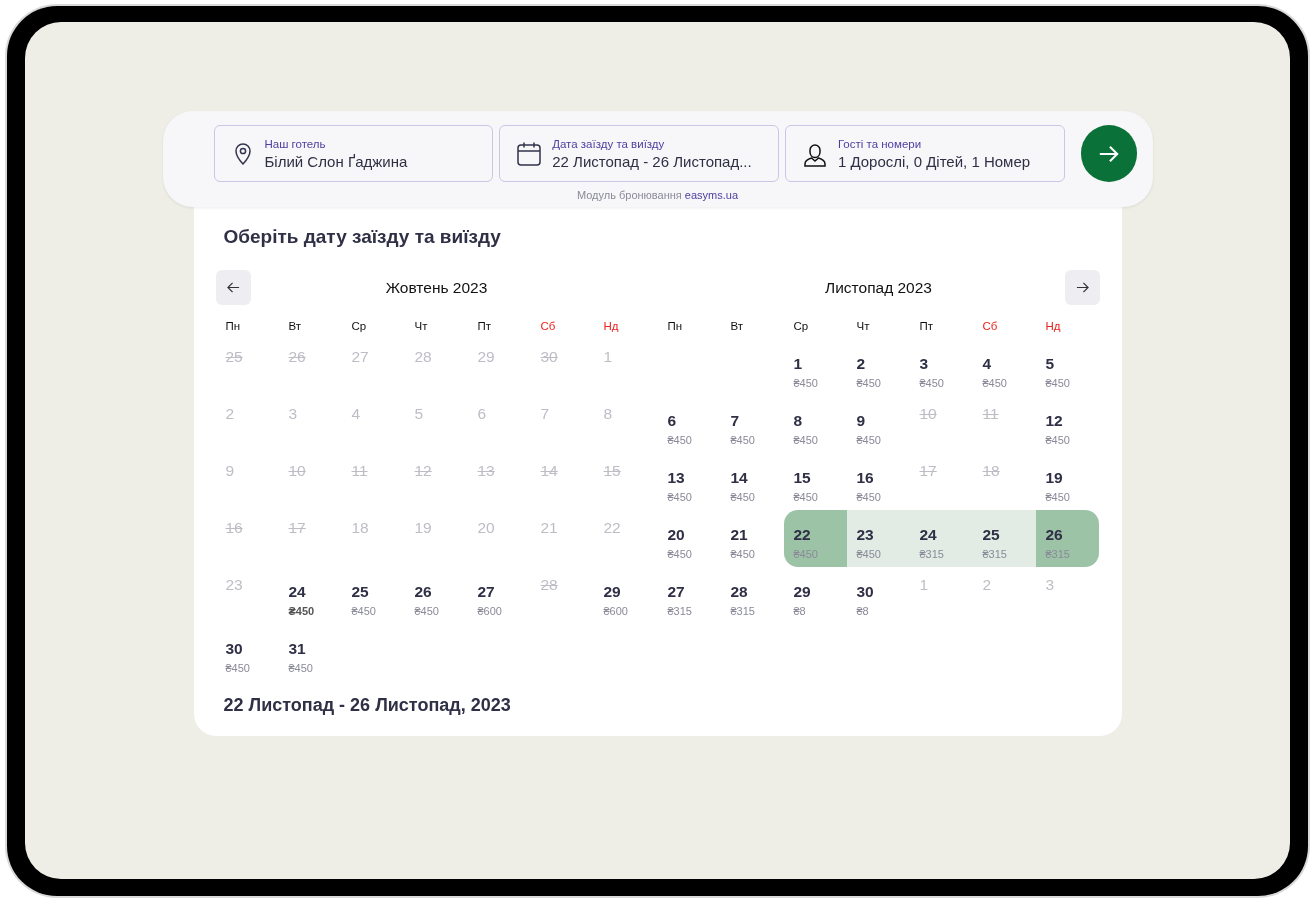  Describe the element at coordinates (752, 424) in the screenshot. I see `calendar-day: 7 ₴450` at that location.